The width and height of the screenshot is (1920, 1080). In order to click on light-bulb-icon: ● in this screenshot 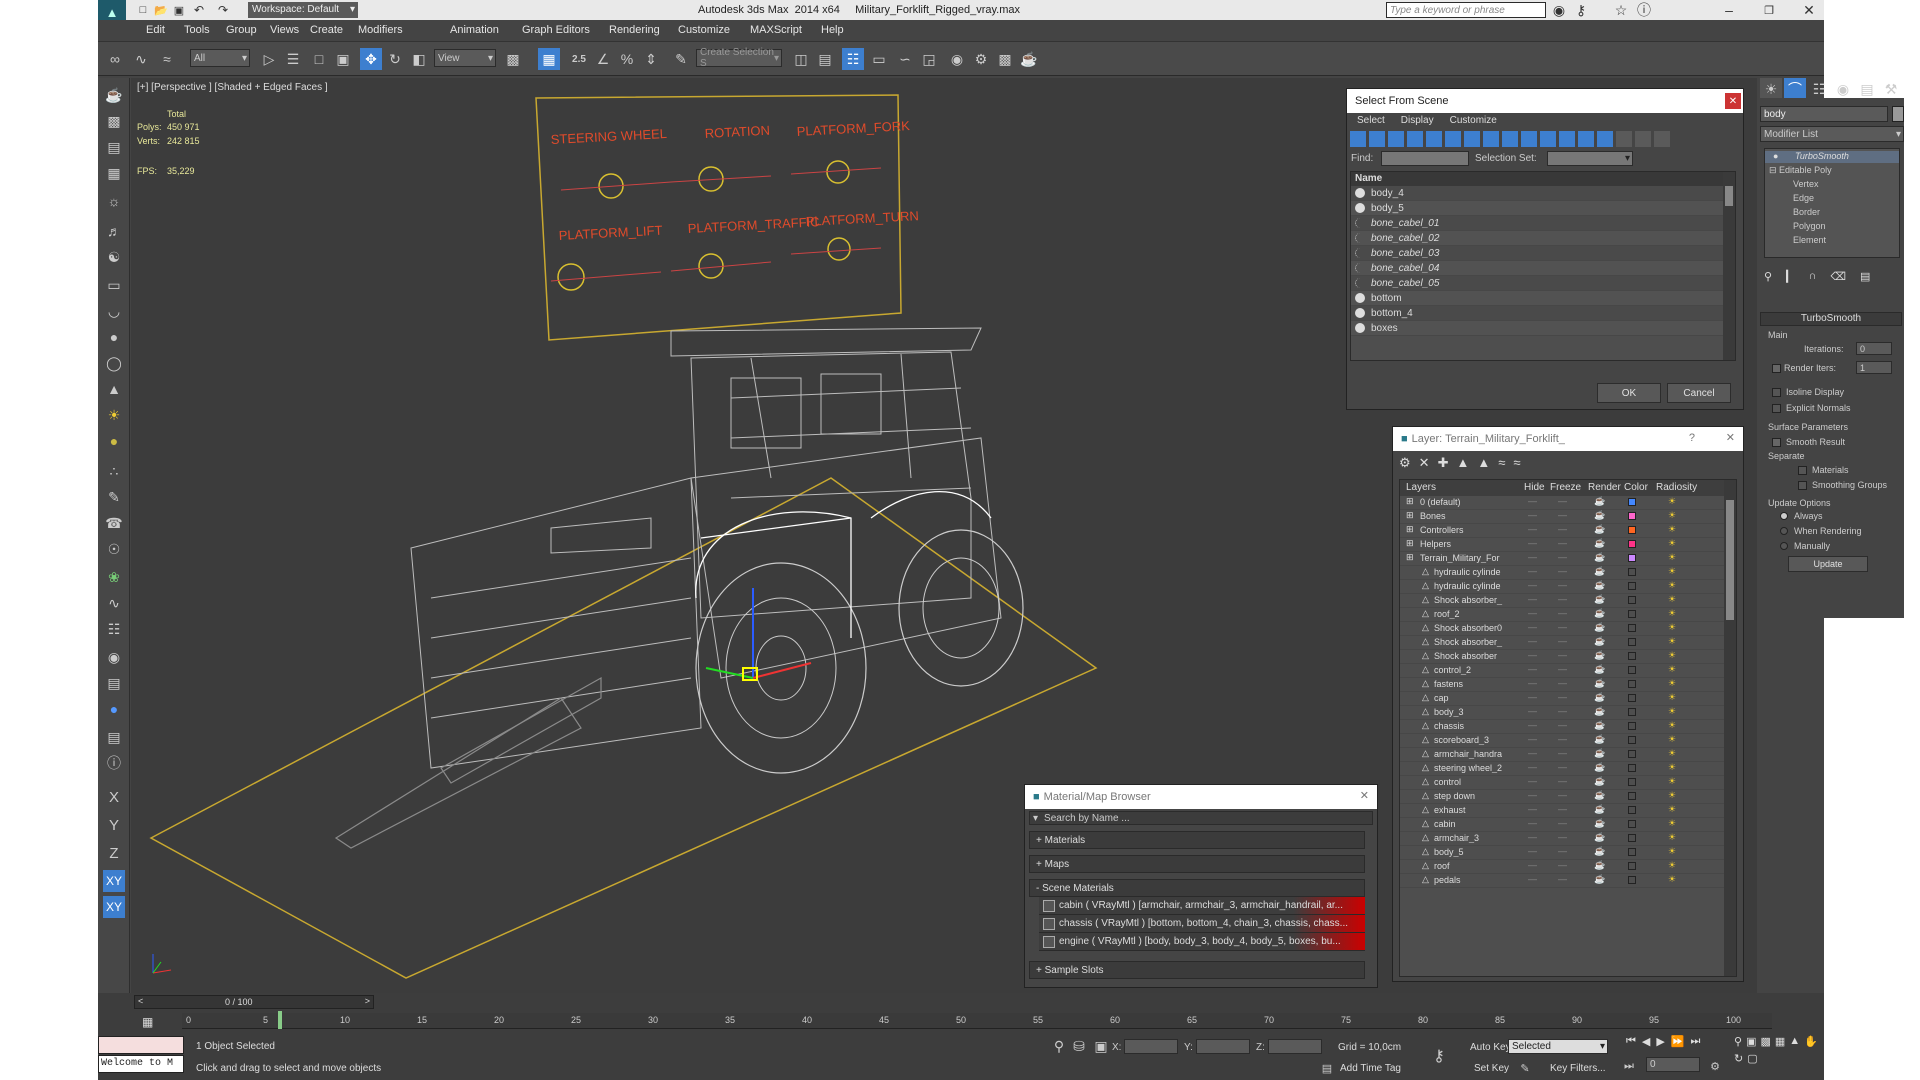, I will do `click(1775, 156)`.